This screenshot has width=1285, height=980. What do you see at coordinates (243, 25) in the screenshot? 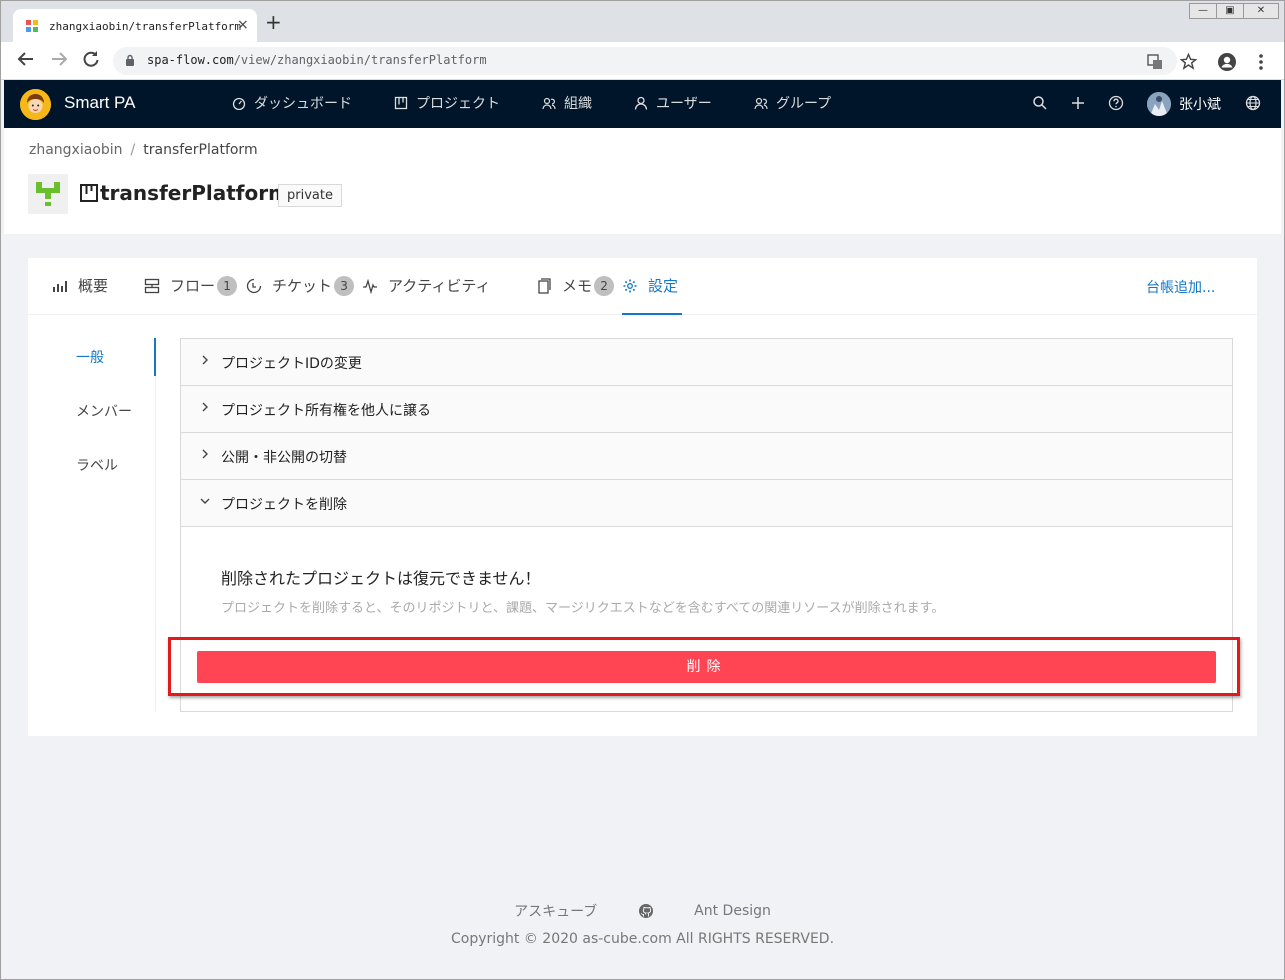
I see `close-tab-icon: ×` at bounding box center [243, 25].